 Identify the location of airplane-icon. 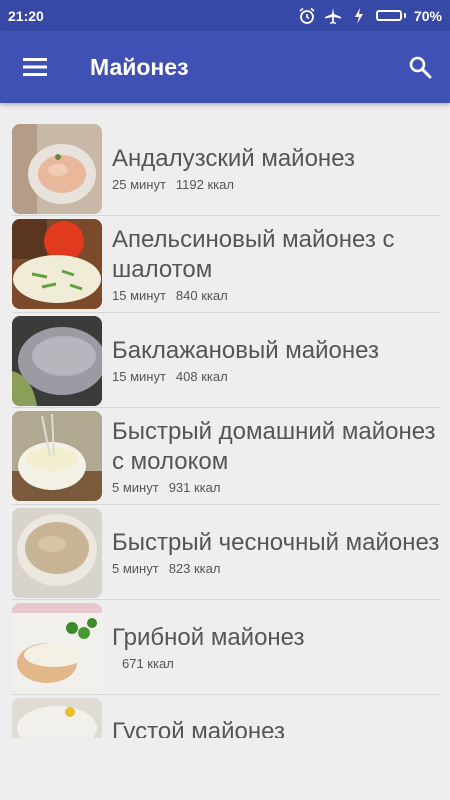
(333, 16).